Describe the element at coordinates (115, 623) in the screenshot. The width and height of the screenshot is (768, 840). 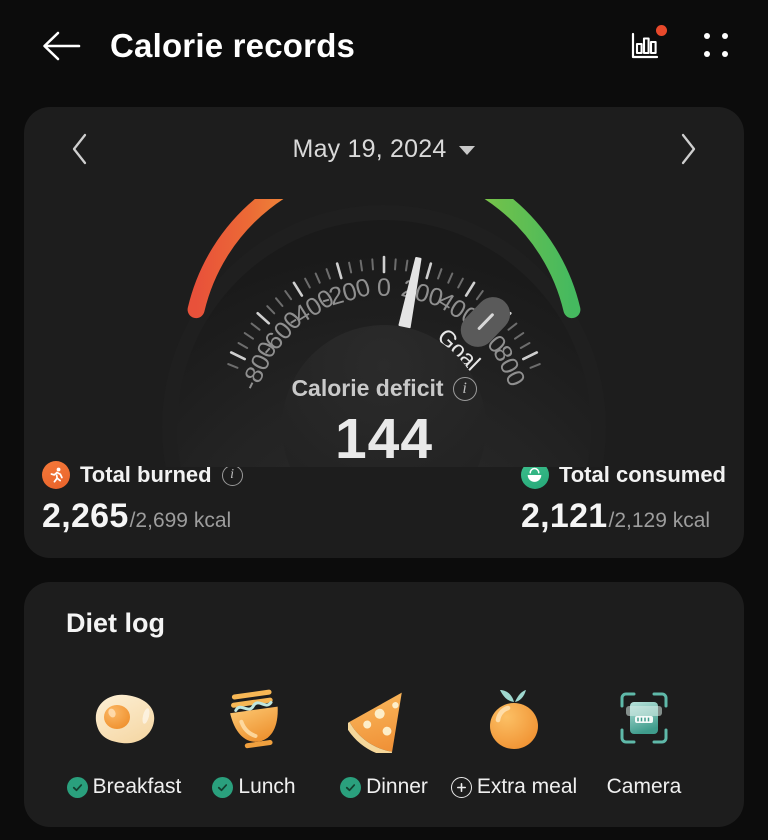
I see `diet-log-title: Diet log` at that location.